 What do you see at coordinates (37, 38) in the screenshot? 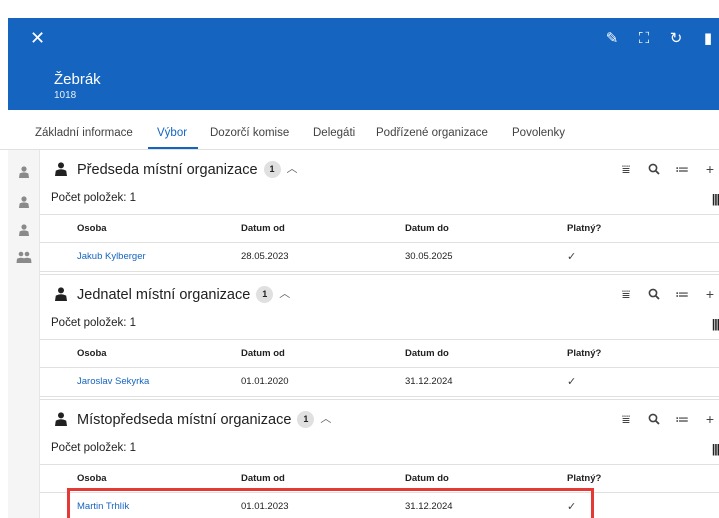
I see `close-icon: ✕` at bounding box center [37, 38].